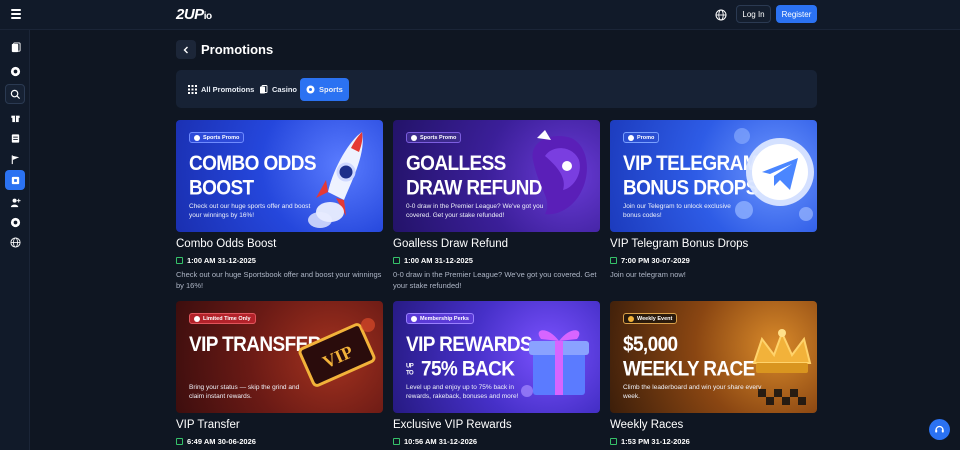 Image resolution: width=960 pixels, height=450 pixels. What do you see at coordinates (496, 245) in the screenshot?
I see `promo-title: Goalless Draw Refund` at bounding box center [496, 245].